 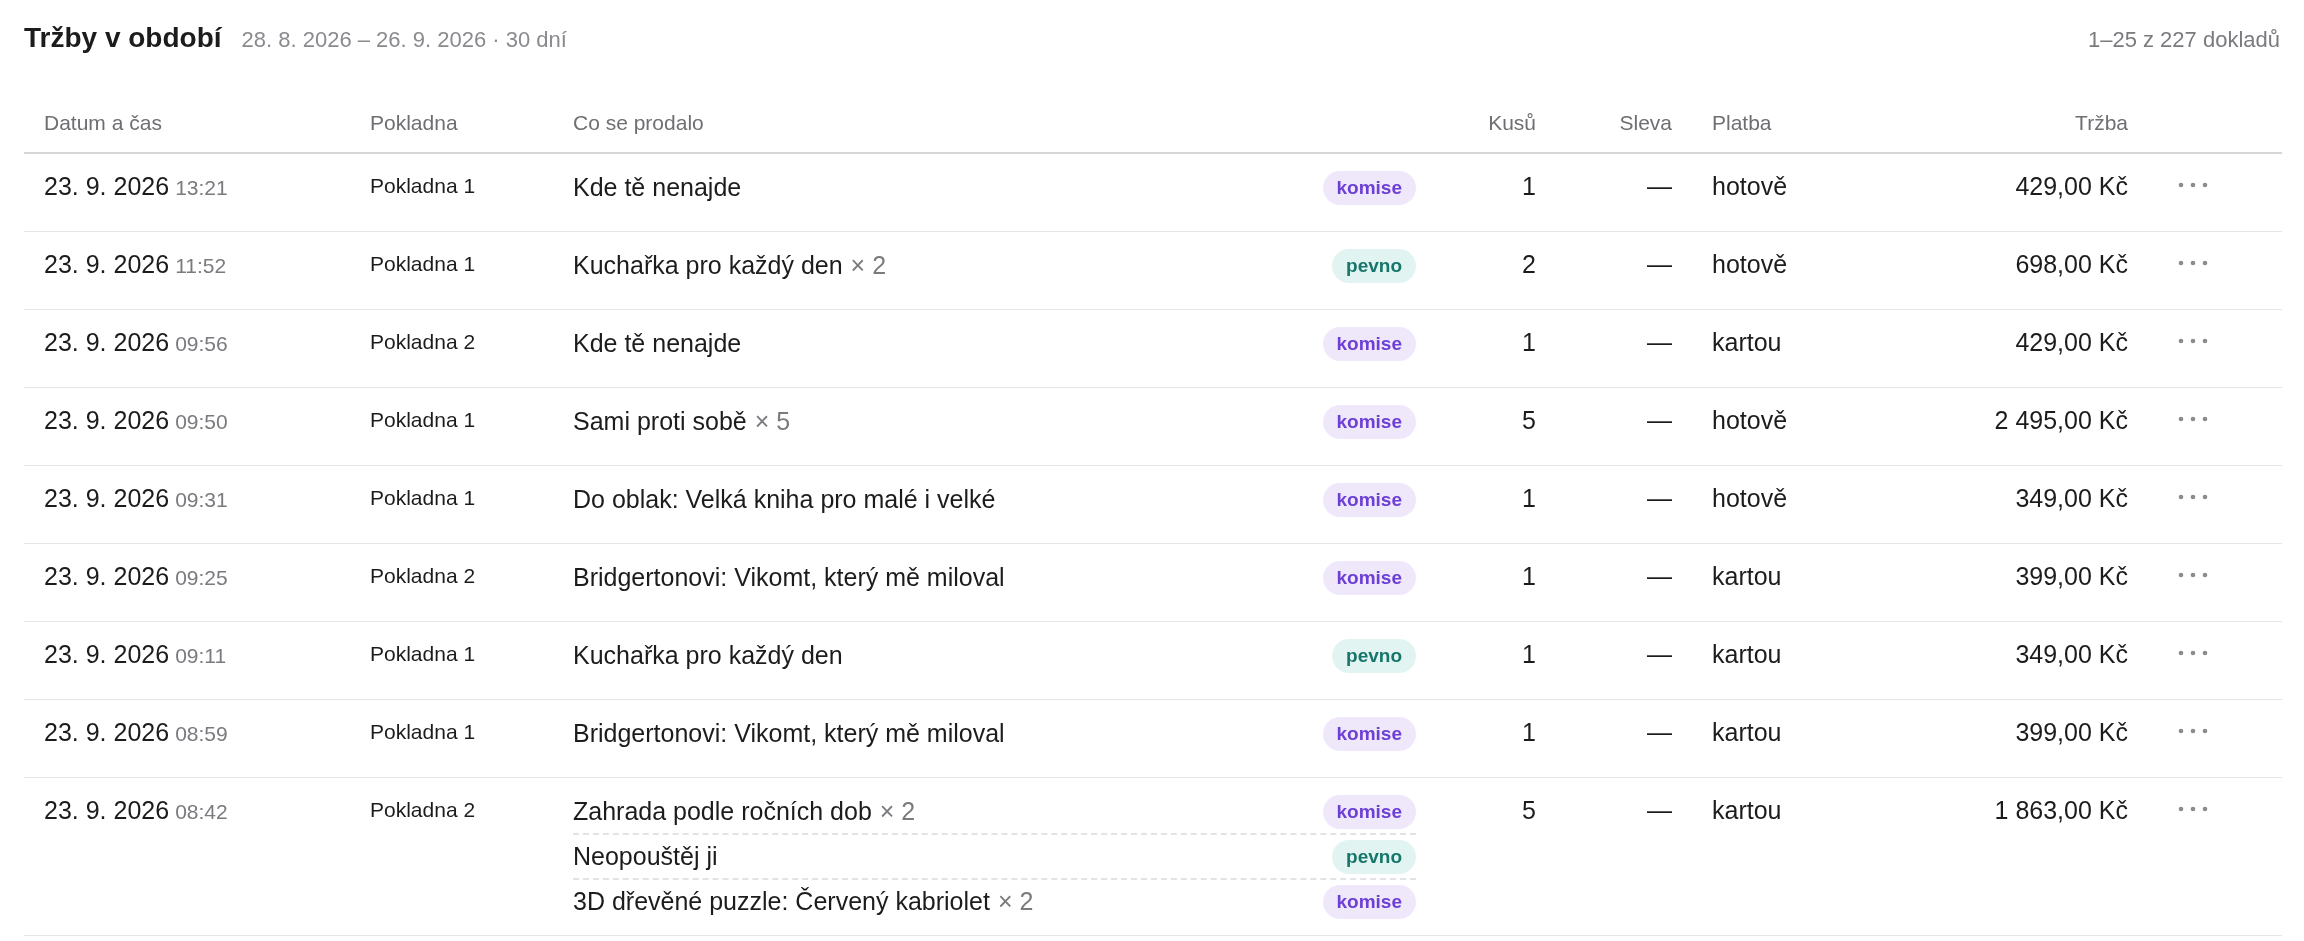 I want to click on column-header: Pokladna, so click(x=414, y=123).